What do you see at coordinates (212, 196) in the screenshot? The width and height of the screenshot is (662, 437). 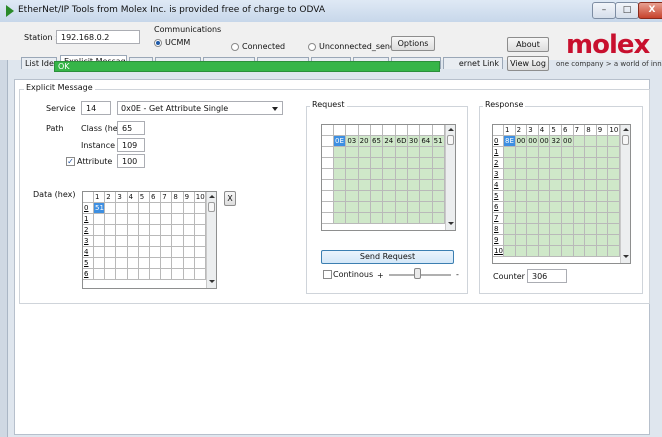 I see `scroll-up-icon` at bounding box center [212, 196].